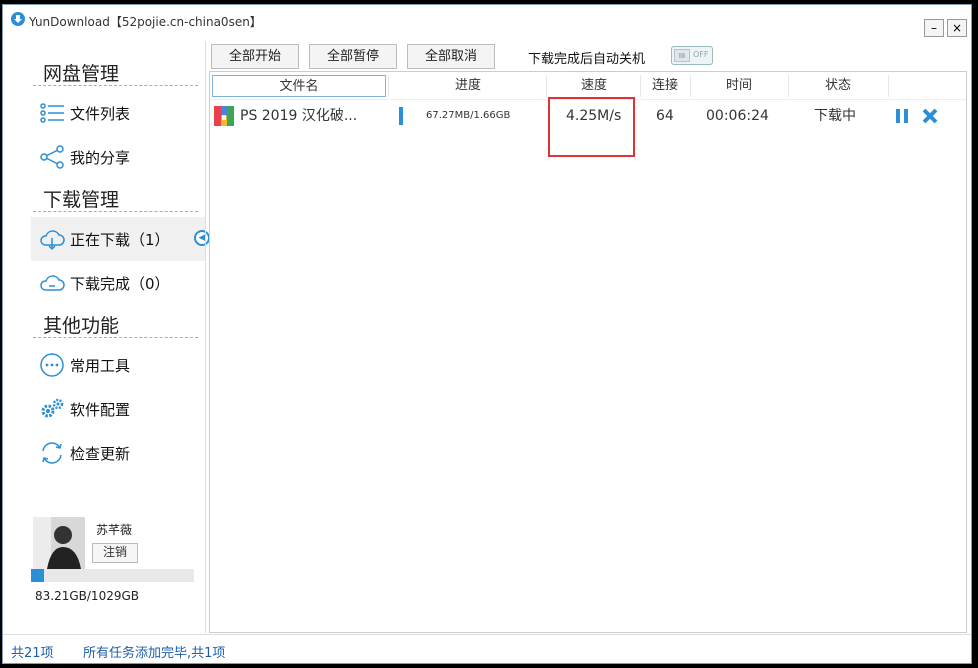 The height and width of the screenshot is (668, 978). I want to click on logout-button: 注销, so click(115, 553).